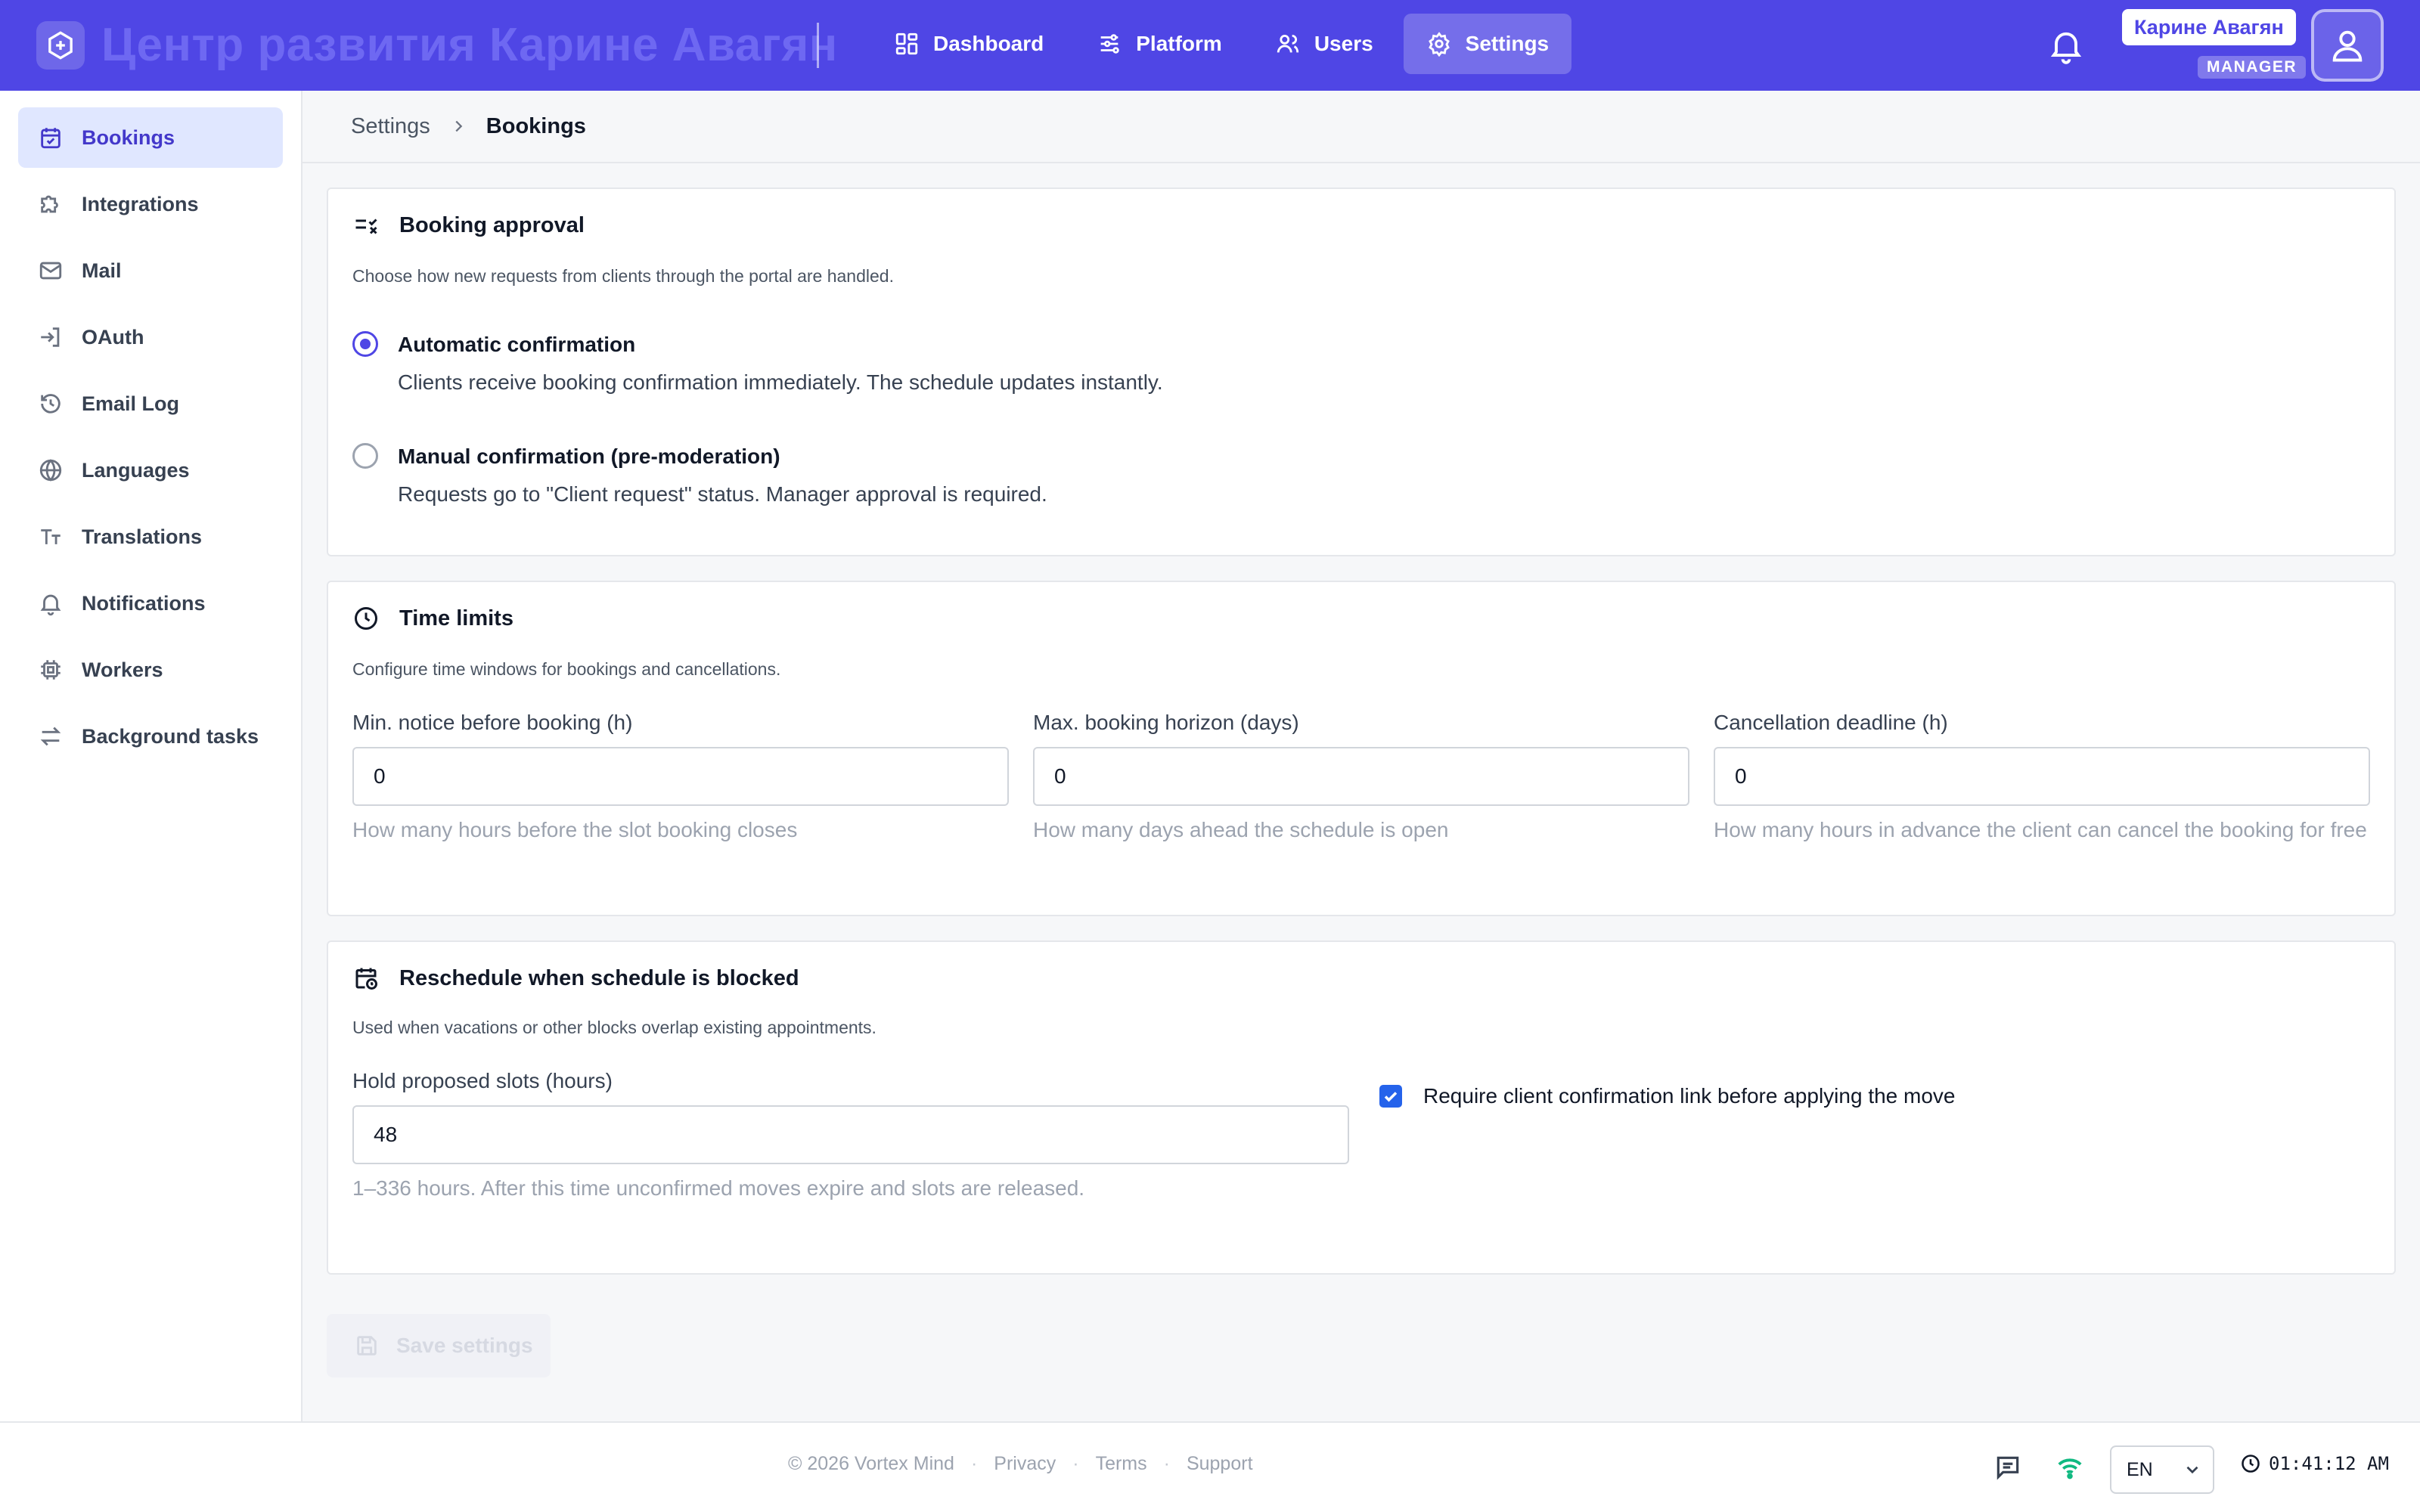 The height and width of the screenshot is (1512, 2420). I want to click on gear-icon, so click(1439, 44).